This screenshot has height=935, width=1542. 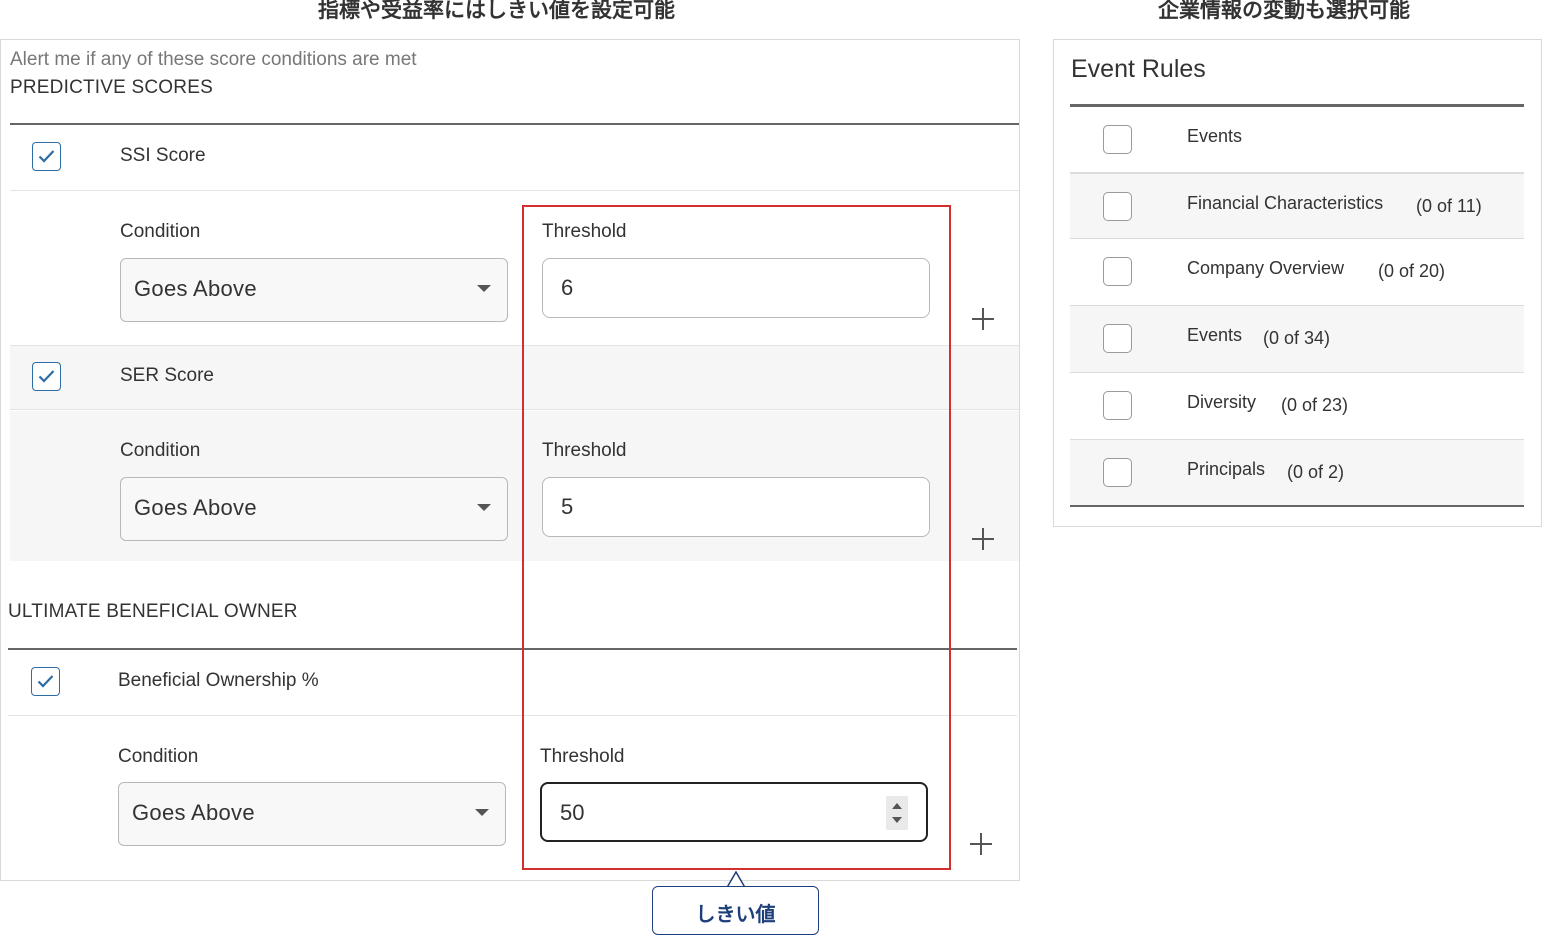 I want to click on score-row-ssi: SSI Score, so click(x=514, y=158).